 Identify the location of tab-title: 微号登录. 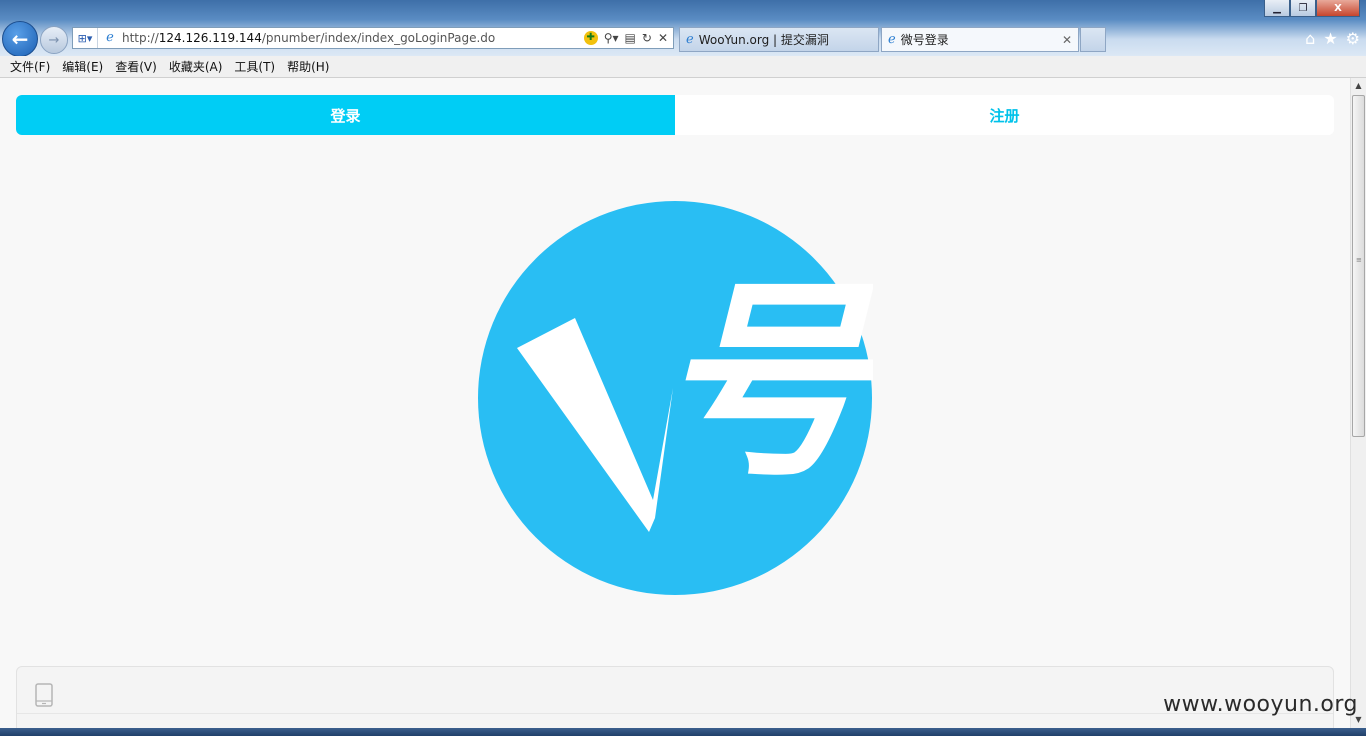
(924, 40).